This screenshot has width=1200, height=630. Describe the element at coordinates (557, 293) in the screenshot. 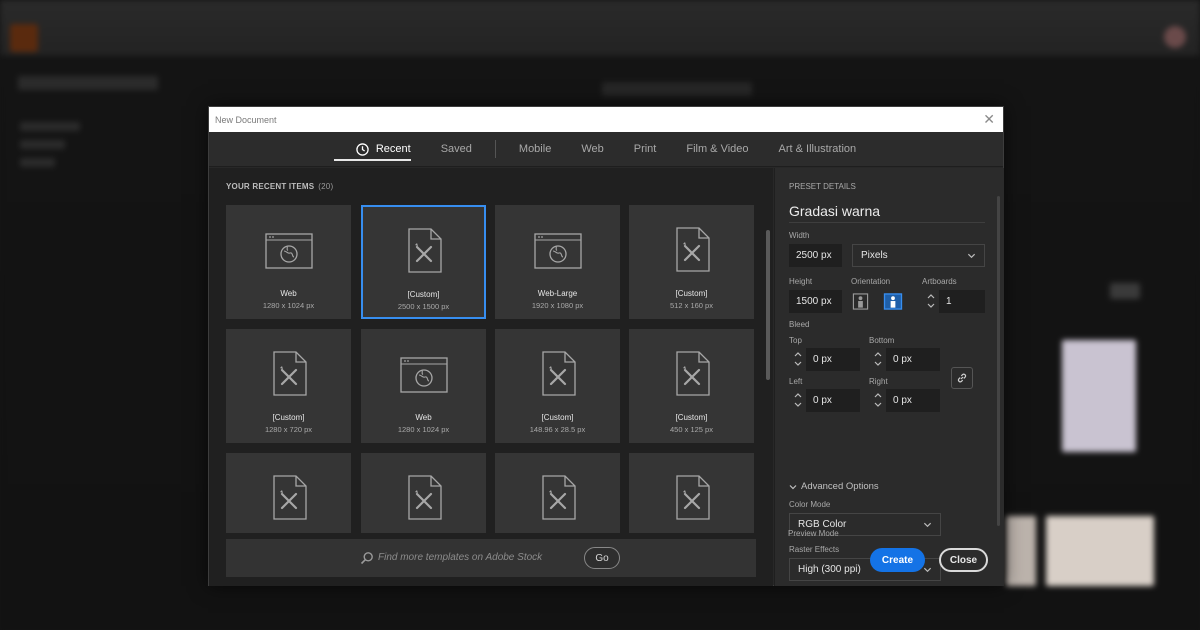

I see `recent-item-name: Web-Large` at that location.